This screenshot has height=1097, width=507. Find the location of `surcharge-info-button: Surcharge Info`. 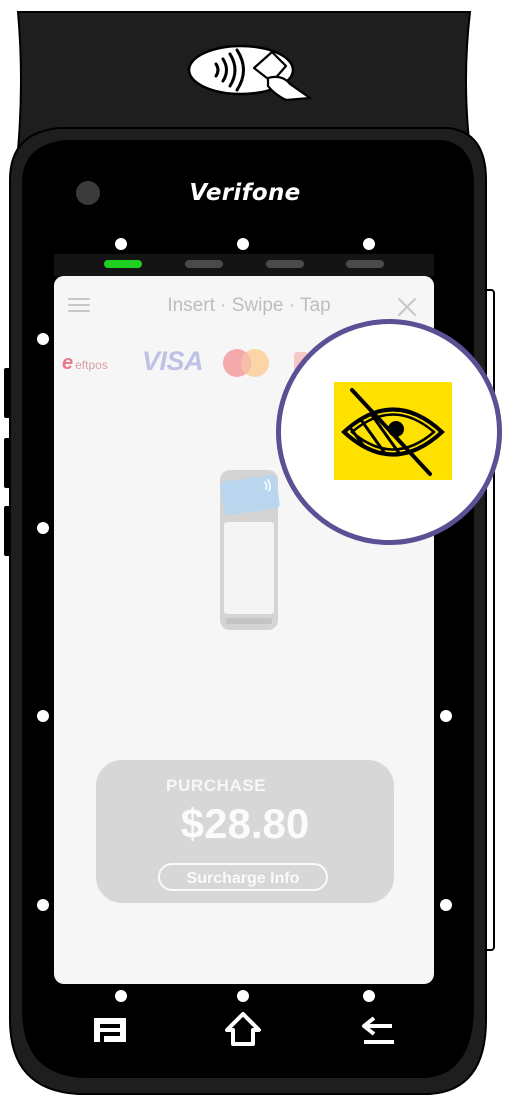

surcharge-info-button: Surcharge Info is located at coordinates (243, 877).